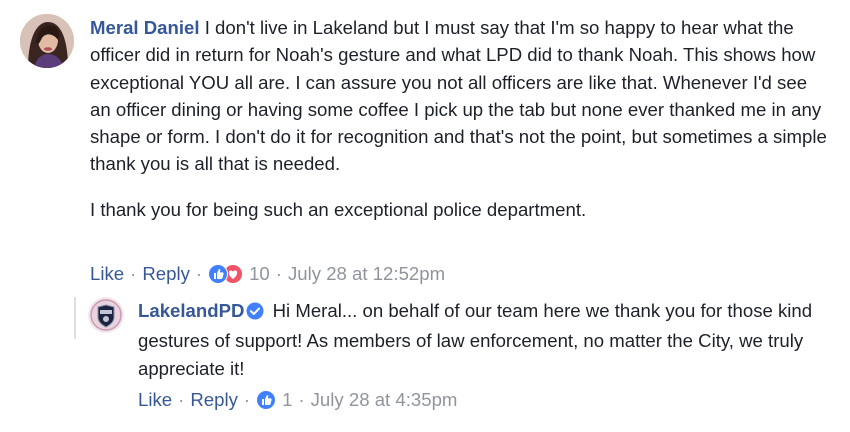  Describe the element at coordinates (191, 310) in the screenshot. I see `reply-author-link: LakelandPD` at that location.